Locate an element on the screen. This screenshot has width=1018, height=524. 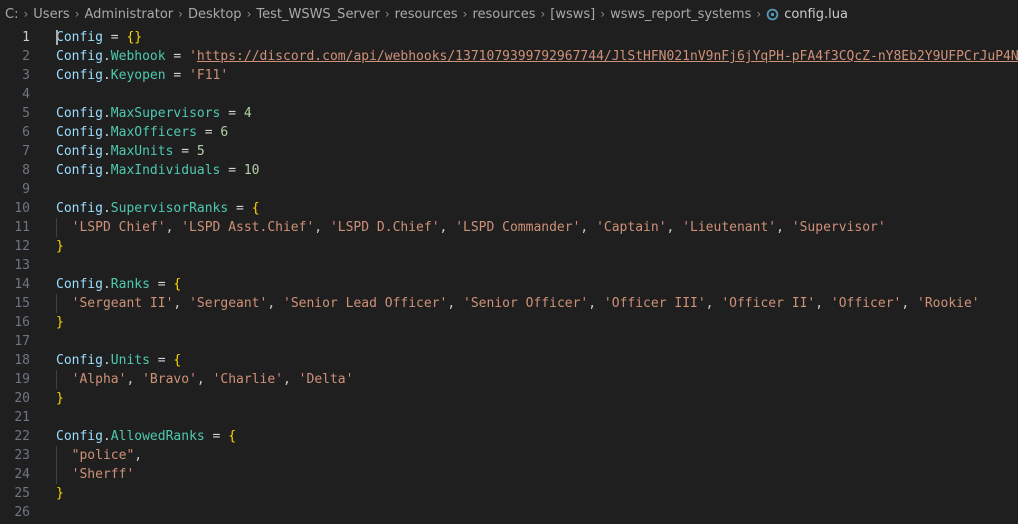
code-token: MaxSupervisors is located at coordinates (165, 113).